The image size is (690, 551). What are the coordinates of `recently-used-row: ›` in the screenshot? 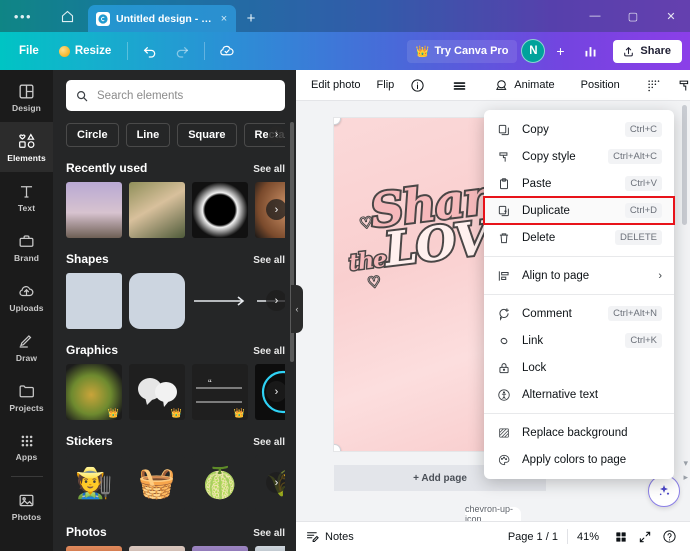 It's located at (175, 210).